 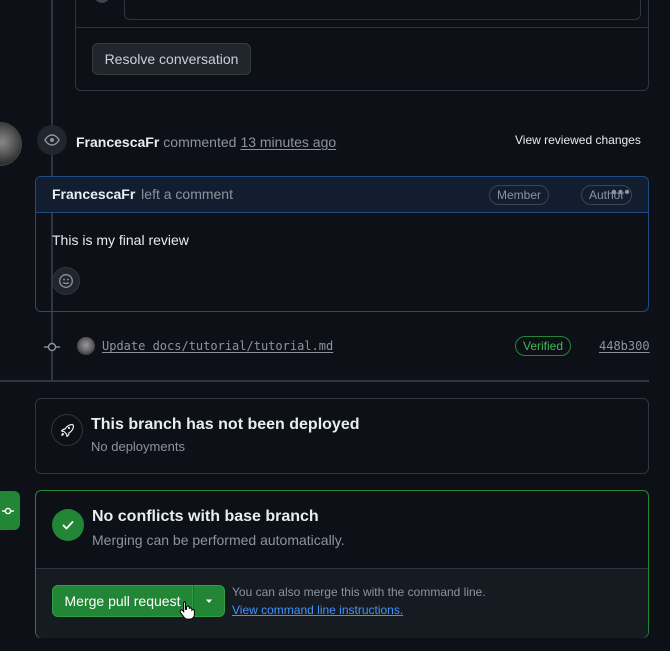 What do you see at coordinates (621, 195) in the screenshot?
I see `more-options-icon: •••` at bounding box center [621, 195].